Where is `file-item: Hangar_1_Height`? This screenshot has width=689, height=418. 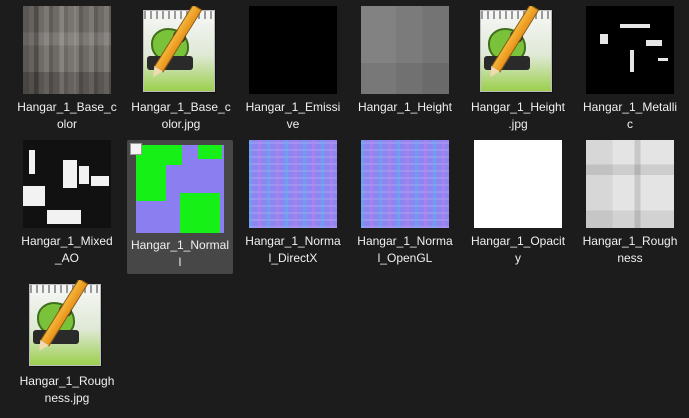 file-item: Hangar_1_Height is located at coordinates (405, 72).